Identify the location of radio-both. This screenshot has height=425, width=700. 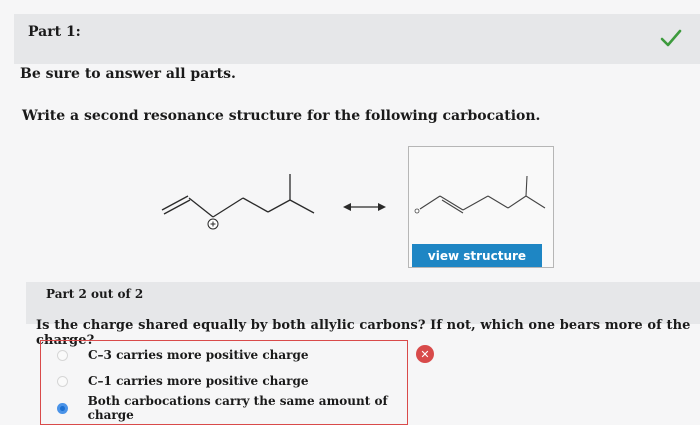
(62, 408).